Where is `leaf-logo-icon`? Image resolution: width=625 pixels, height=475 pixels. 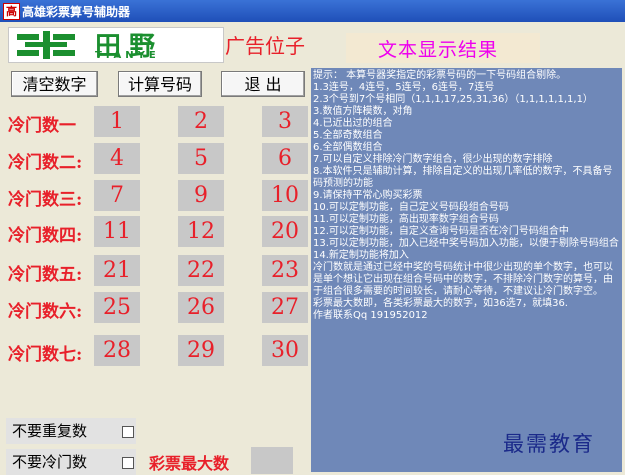 leaf-logo-icon is located at coordinates (46, 45).